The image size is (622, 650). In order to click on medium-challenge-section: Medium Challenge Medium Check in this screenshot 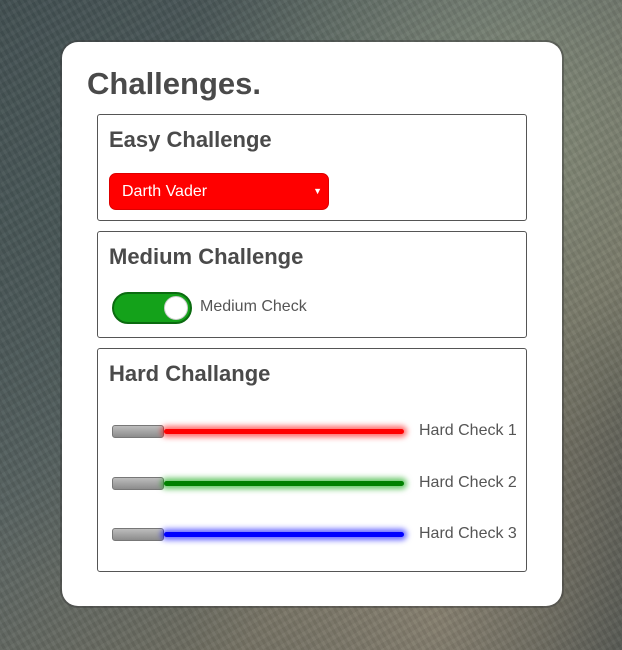, I will do `click(312, 284)`.